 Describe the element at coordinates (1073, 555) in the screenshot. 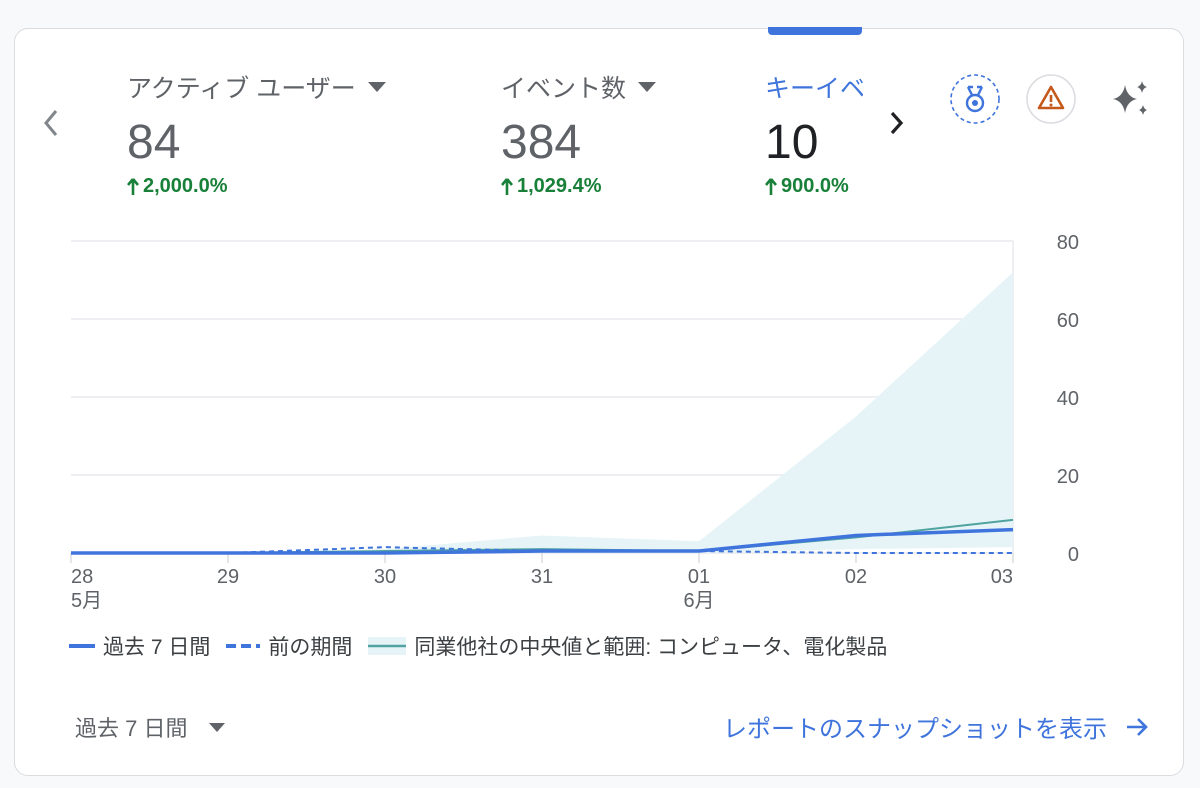

I see `y-tick-label: 0` at that location.